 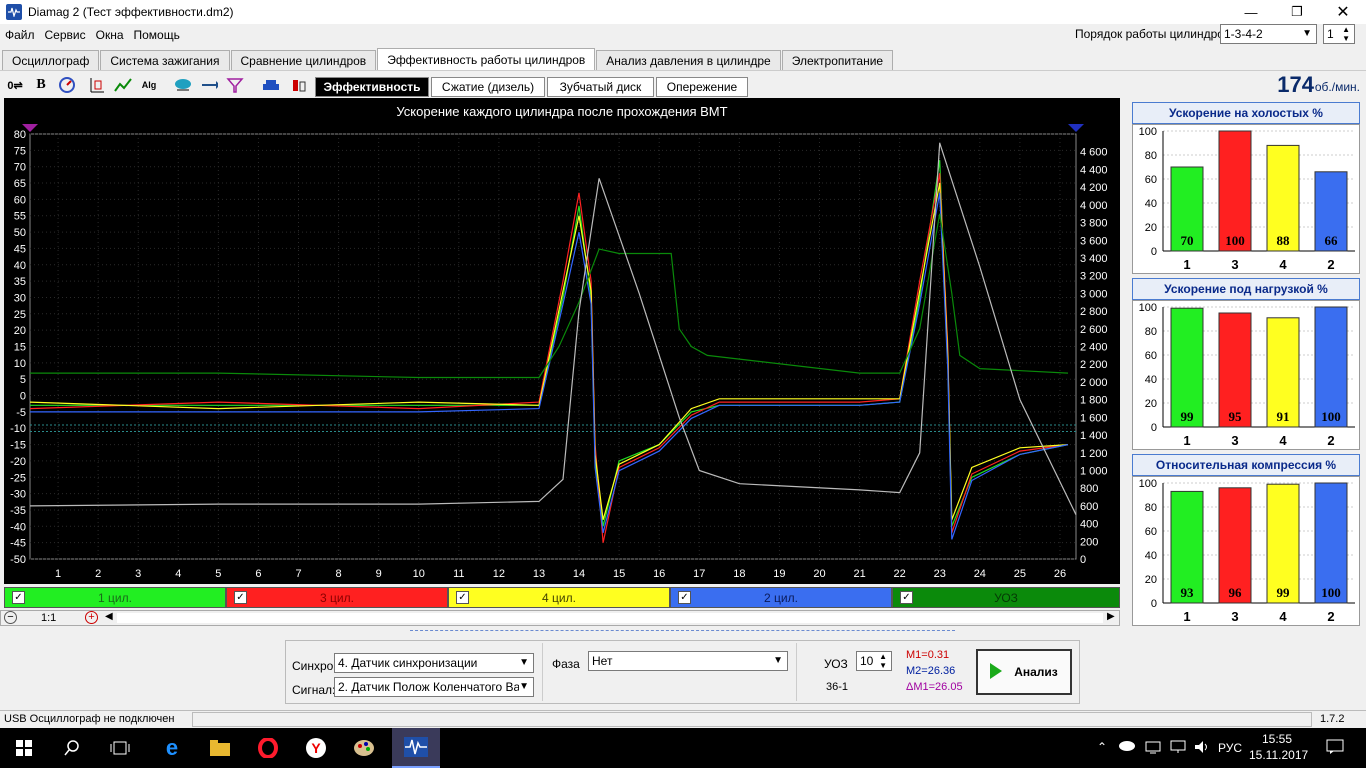 I want to click on tray-chevron-icon: ⌃, so click(x=1102, y=747).